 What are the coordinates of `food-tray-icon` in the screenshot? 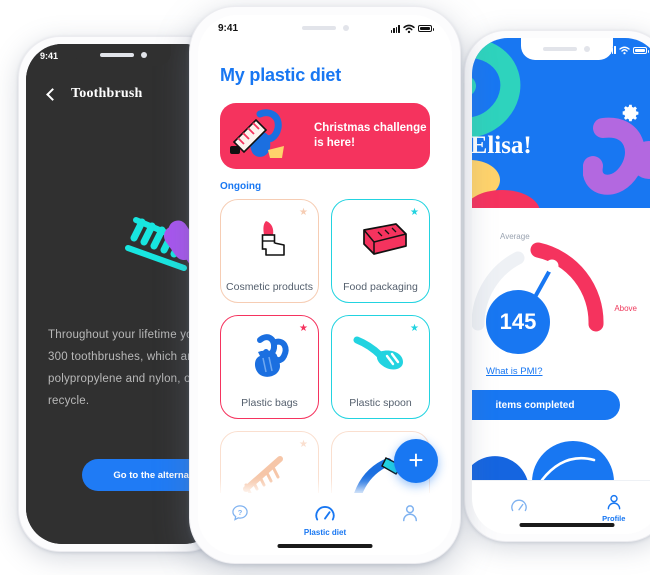 It's located at (384, 239).